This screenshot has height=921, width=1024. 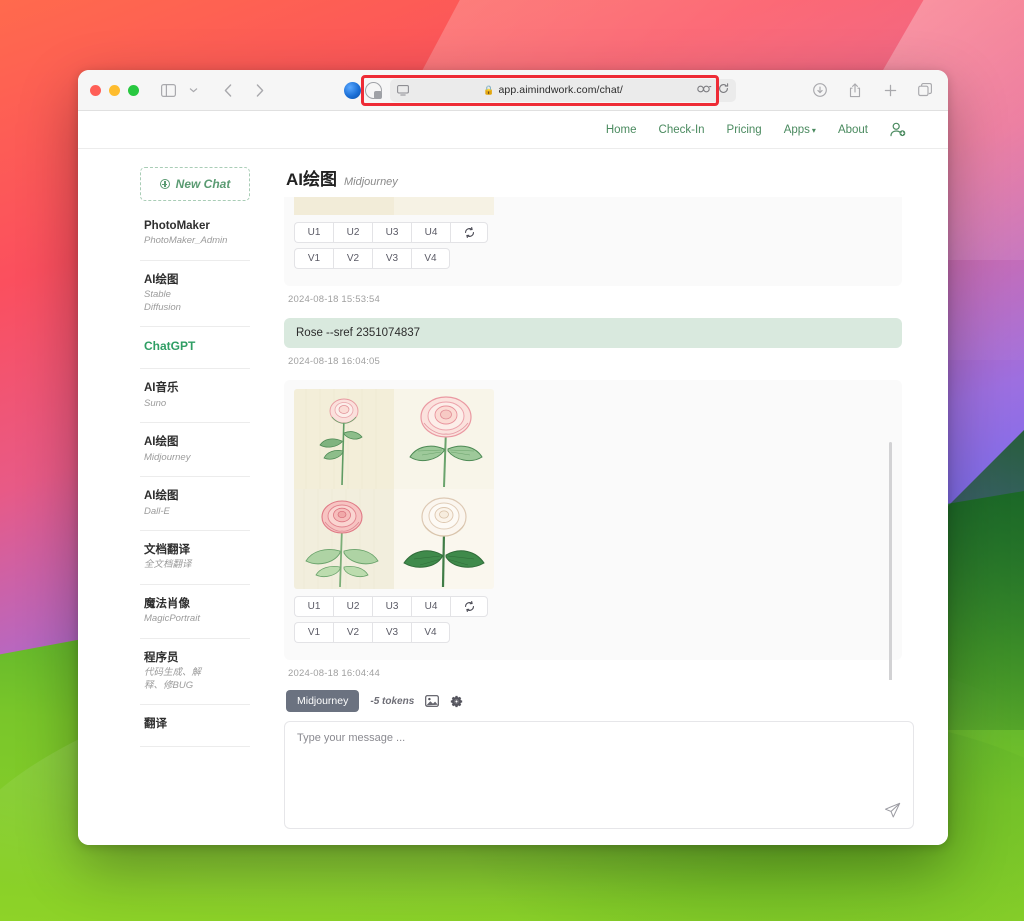 I want to click on chevron-down-icon, so click(x=193, y=90).